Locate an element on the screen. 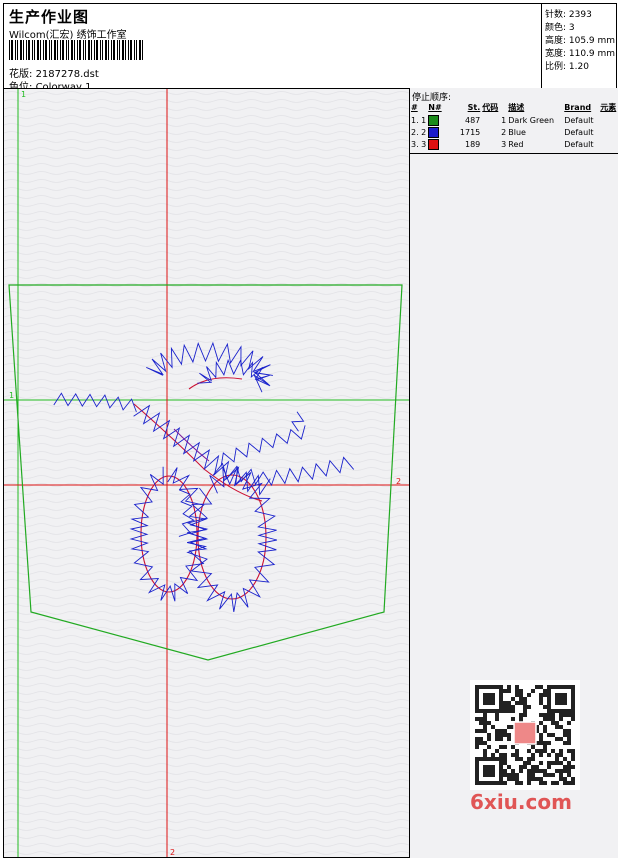  guide-v1-label: 1 is located at coordinates (23, 94).